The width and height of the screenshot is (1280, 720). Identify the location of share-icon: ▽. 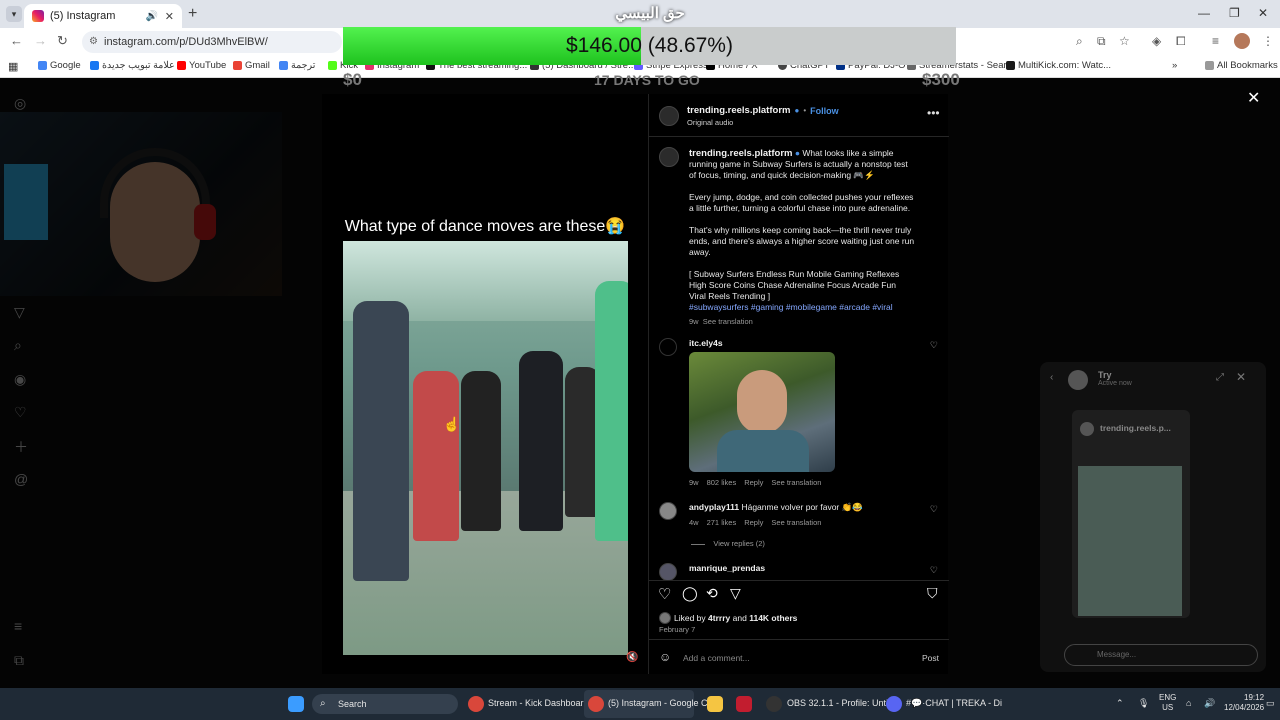
(735, 593).